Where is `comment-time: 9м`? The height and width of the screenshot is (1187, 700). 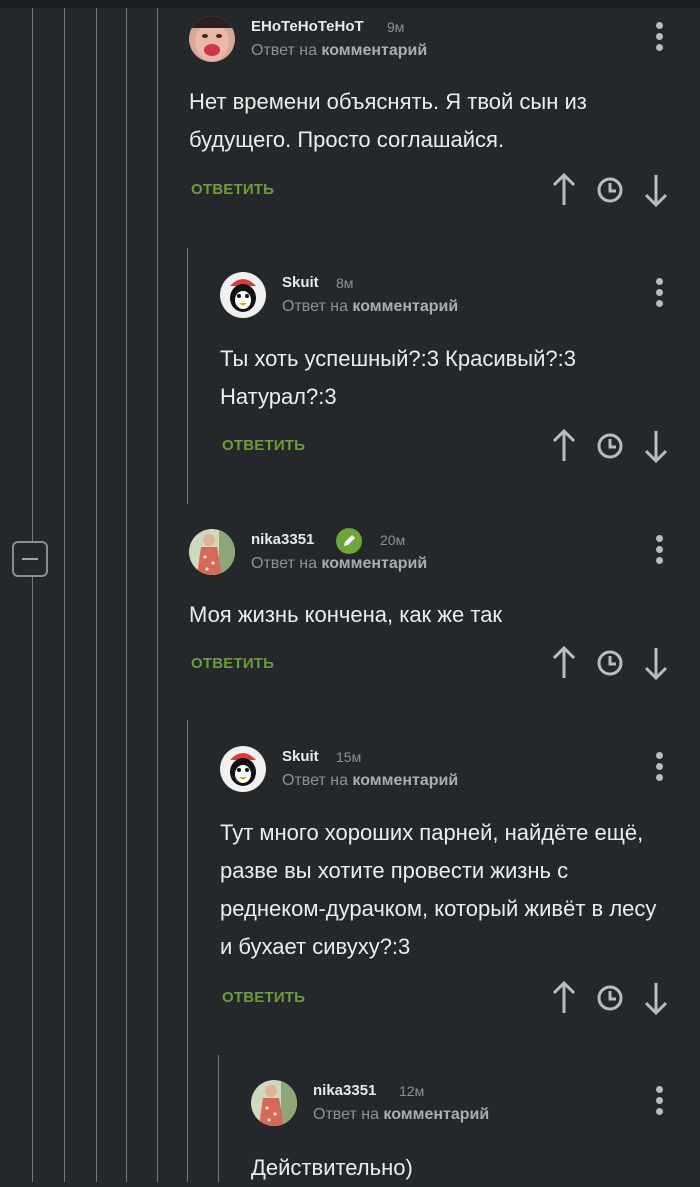
comment-time: 9м is located at coordinates (396, 27).